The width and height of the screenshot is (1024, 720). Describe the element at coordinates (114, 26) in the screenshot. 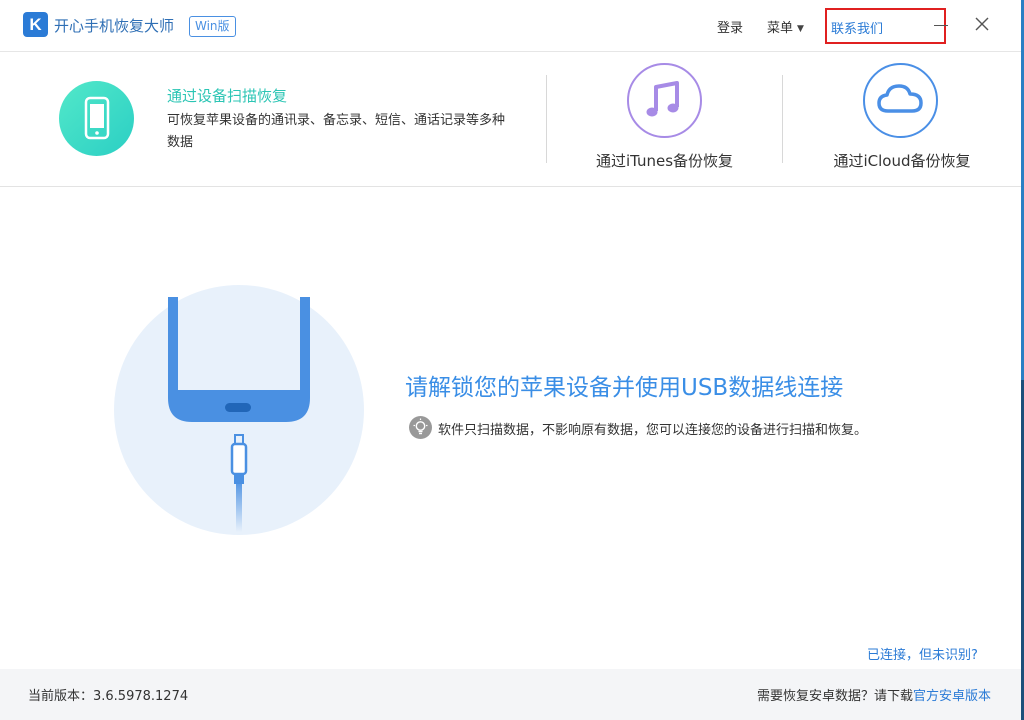

I see `app-title: 开心手机恢复大师` at that location.